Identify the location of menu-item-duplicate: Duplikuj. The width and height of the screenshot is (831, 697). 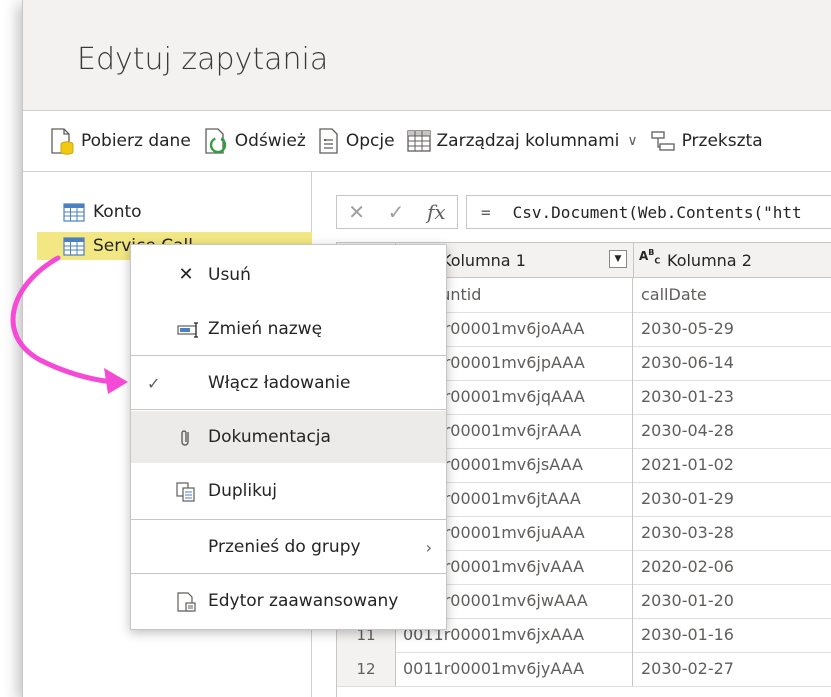
(288, 491).